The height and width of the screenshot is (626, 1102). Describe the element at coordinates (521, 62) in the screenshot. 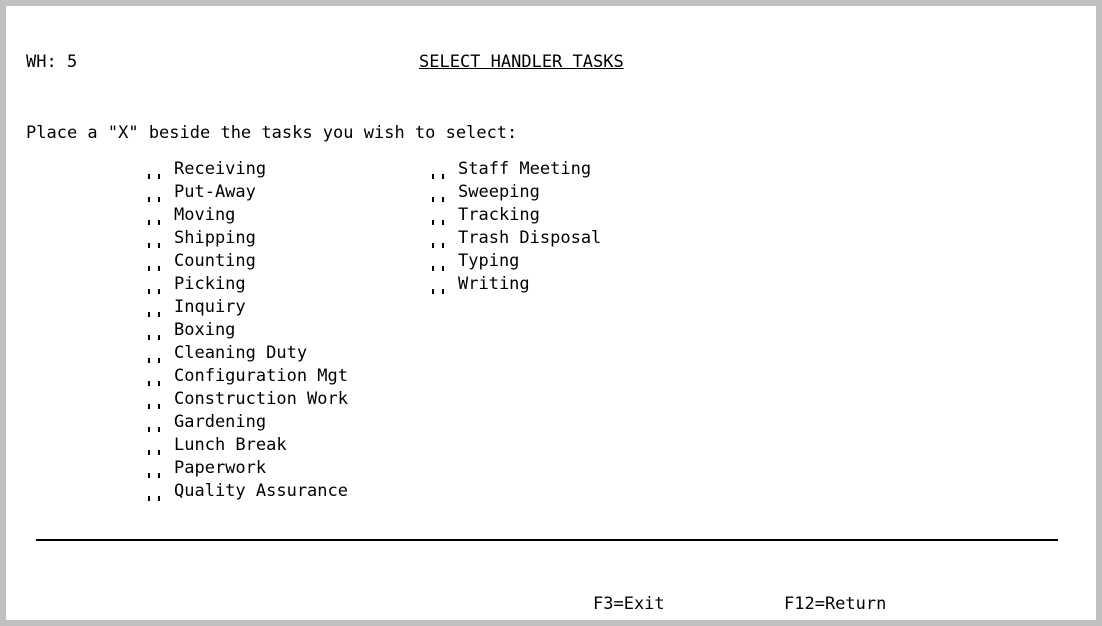

I see `screen-title: SELECT HANDLER TASKS` at that location.